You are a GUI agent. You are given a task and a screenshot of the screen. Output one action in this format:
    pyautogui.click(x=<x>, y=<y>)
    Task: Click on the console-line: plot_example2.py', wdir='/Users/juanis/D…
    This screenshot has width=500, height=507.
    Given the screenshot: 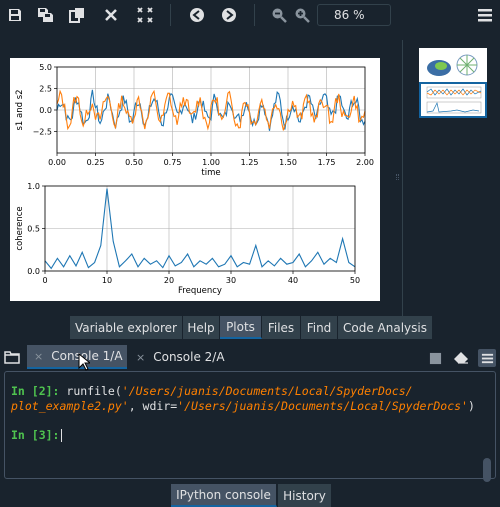 What is the action you would take?
    pyautogui.click(x=250, y=406)
    